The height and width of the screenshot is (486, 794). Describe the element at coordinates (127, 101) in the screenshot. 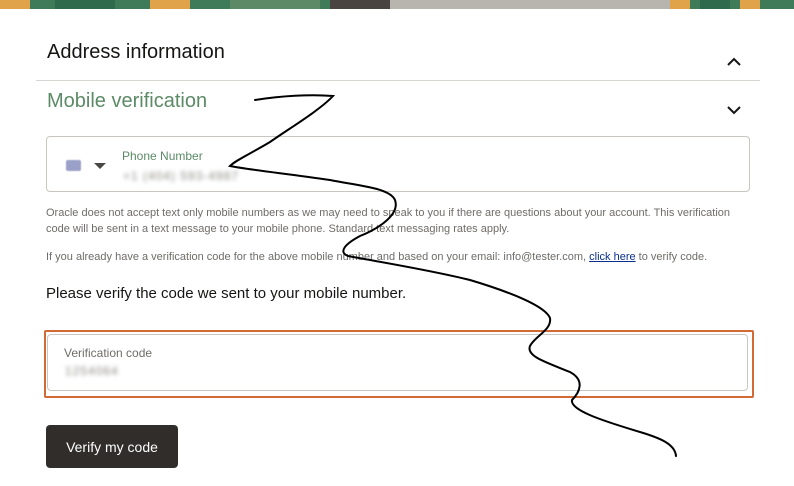

I see `mobile-section-title: Mobile verification` at that location.